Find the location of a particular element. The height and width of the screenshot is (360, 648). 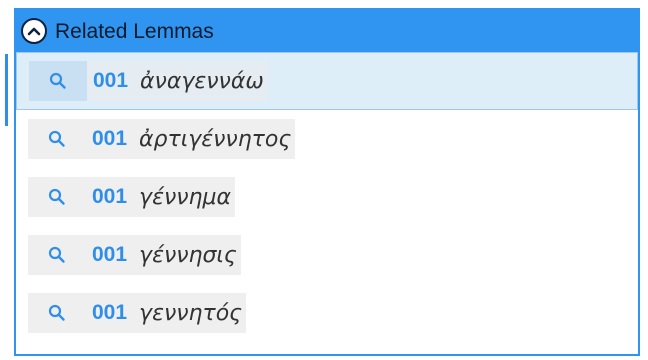

panel-title: Related Lemmas is located at coordinates (134, 31).